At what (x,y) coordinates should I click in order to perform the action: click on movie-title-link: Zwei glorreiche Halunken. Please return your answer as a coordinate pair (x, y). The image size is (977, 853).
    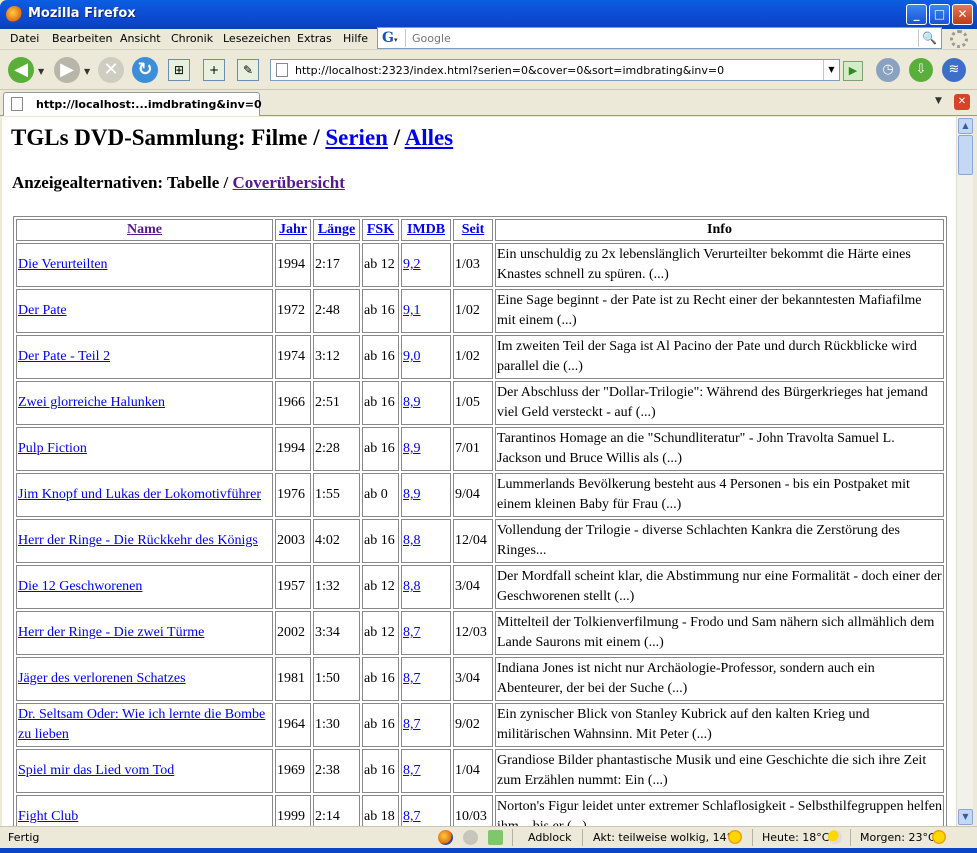
    Looking at the image, I should click on (91, 402).